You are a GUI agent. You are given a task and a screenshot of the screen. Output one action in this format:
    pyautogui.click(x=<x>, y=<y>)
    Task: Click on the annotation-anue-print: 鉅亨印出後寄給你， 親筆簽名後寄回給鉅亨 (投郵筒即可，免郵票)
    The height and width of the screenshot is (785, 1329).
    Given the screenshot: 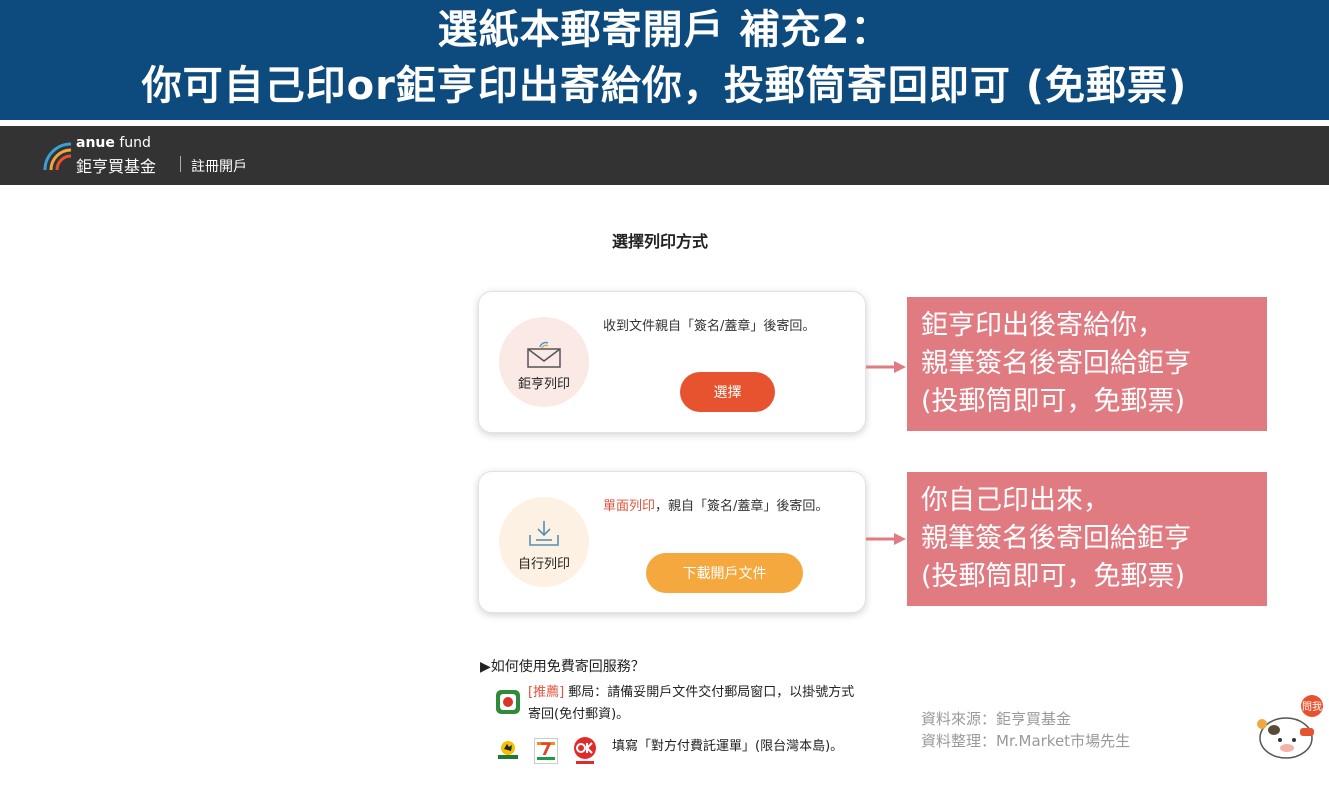 What is the action you would take?
    pyautogui.click(x=1087, y=364)
    